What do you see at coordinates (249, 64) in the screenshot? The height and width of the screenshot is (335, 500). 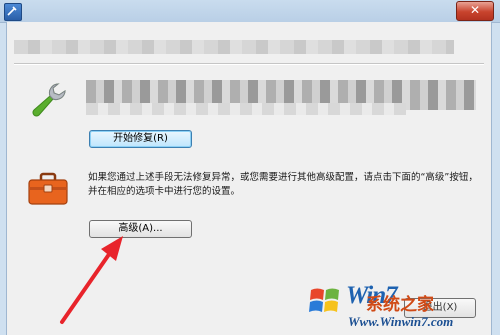 I see `separator` at bounding box center [249, 64].